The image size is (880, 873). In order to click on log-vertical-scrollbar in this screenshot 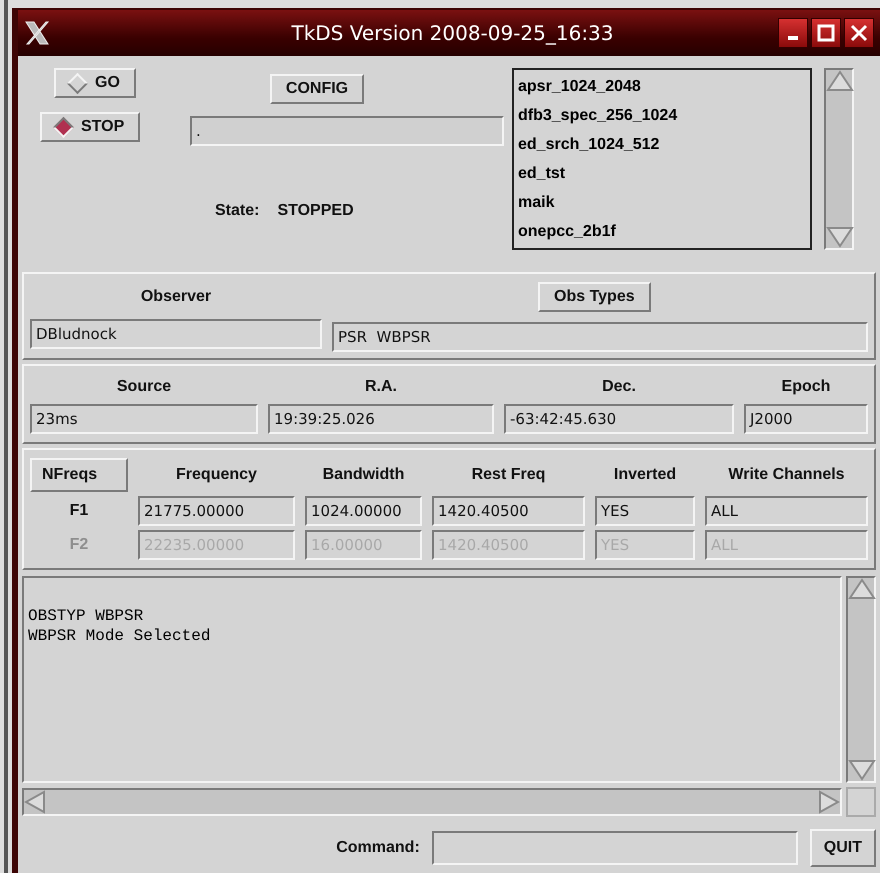, I will do `click(861, 679)`.